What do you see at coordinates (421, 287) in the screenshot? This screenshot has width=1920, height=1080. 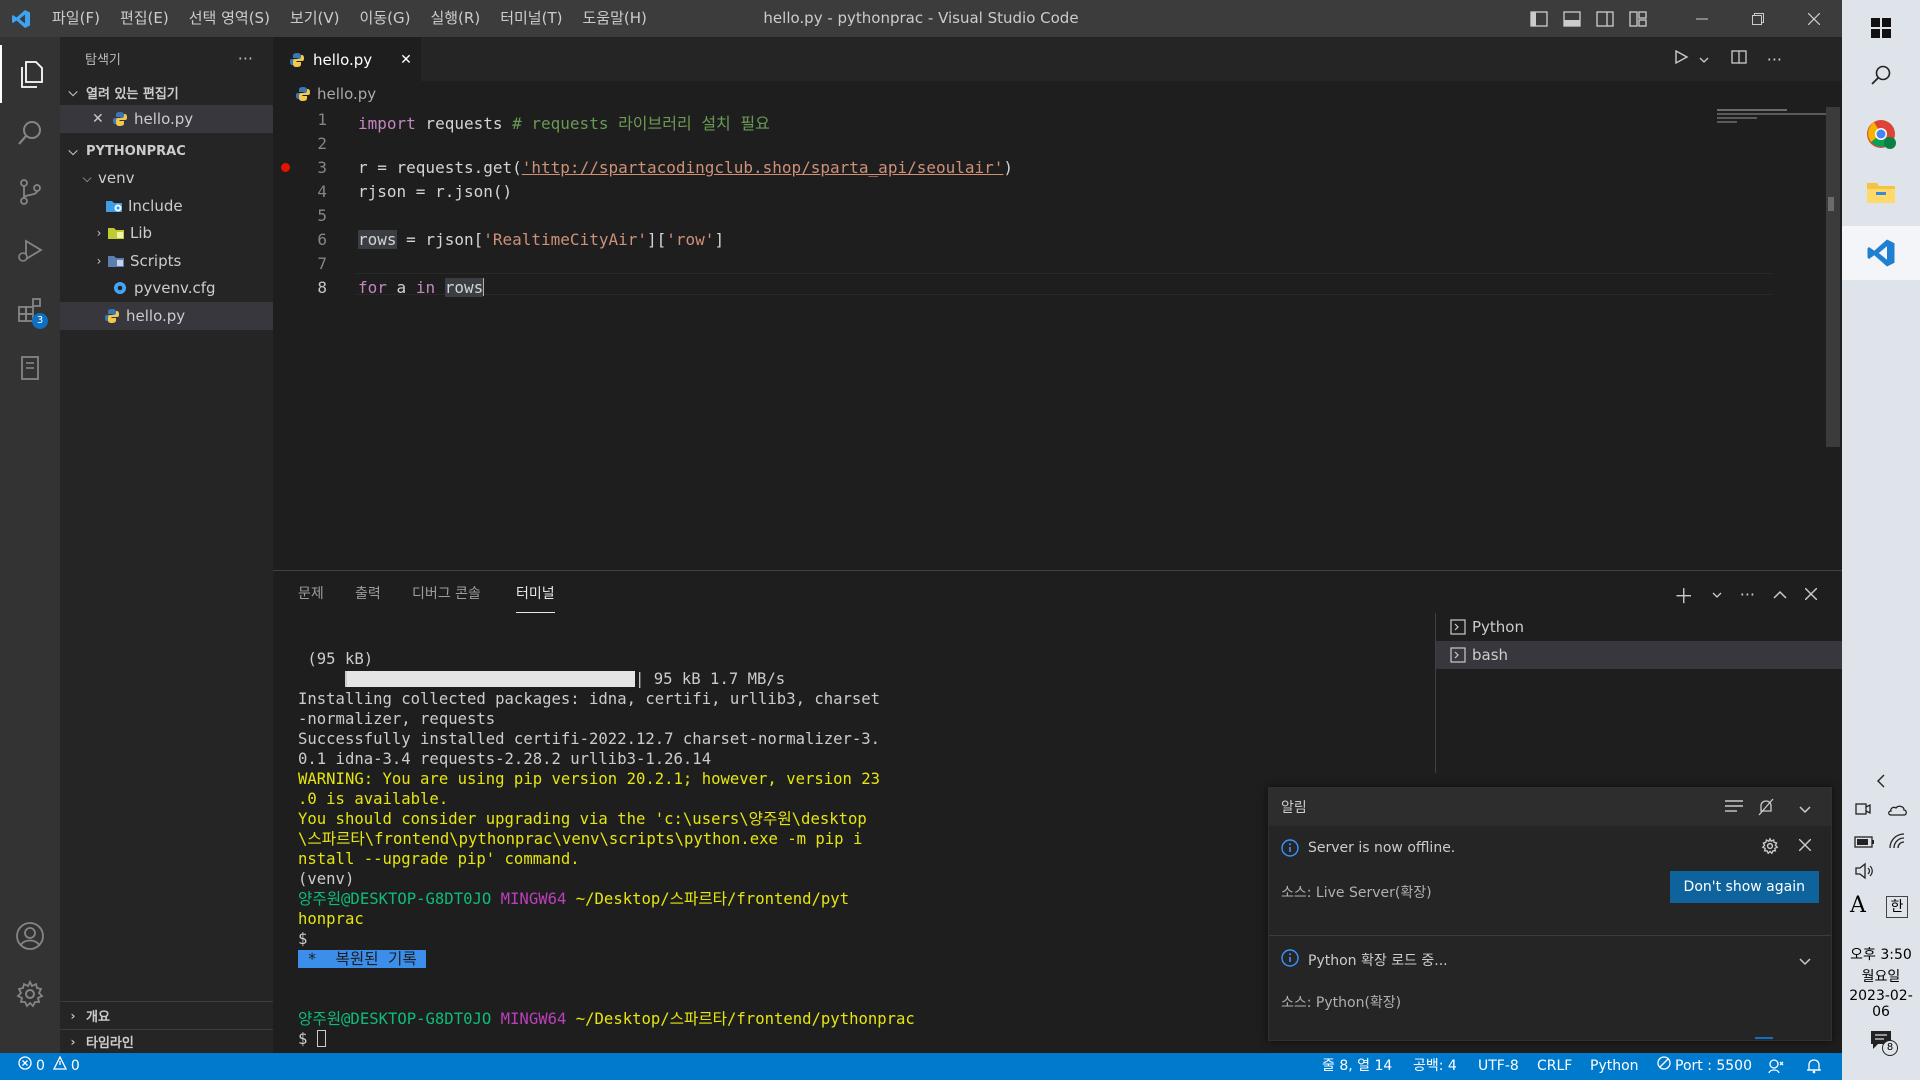 I see `code-line-8: for a in rows` at bounding box center [421, 287].